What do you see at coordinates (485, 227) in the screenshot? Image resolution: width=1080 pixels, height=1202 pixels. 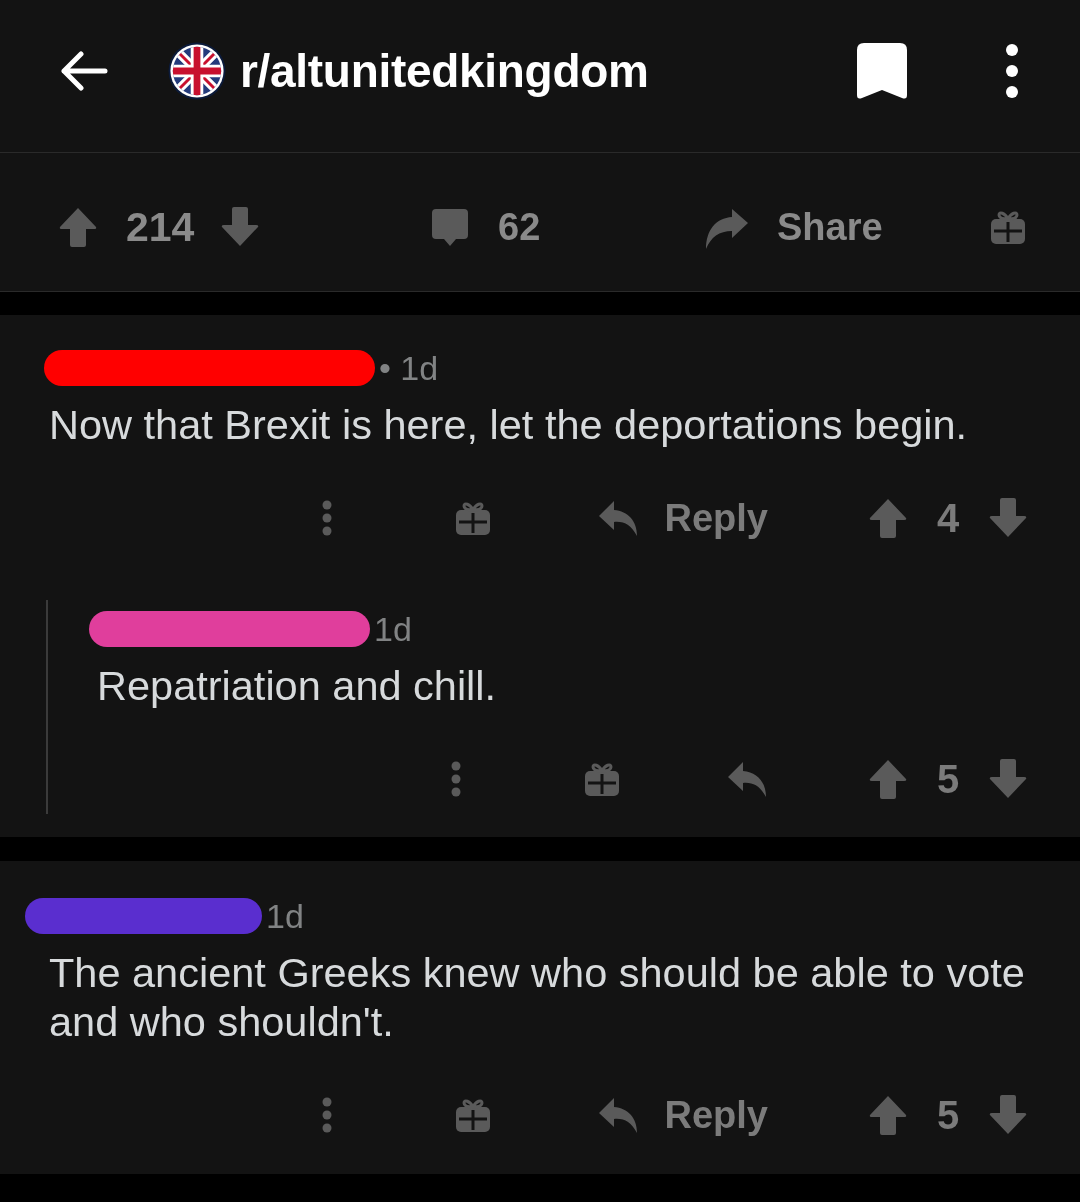 I see `comments-button: 62` at bounding box center [485, 227].